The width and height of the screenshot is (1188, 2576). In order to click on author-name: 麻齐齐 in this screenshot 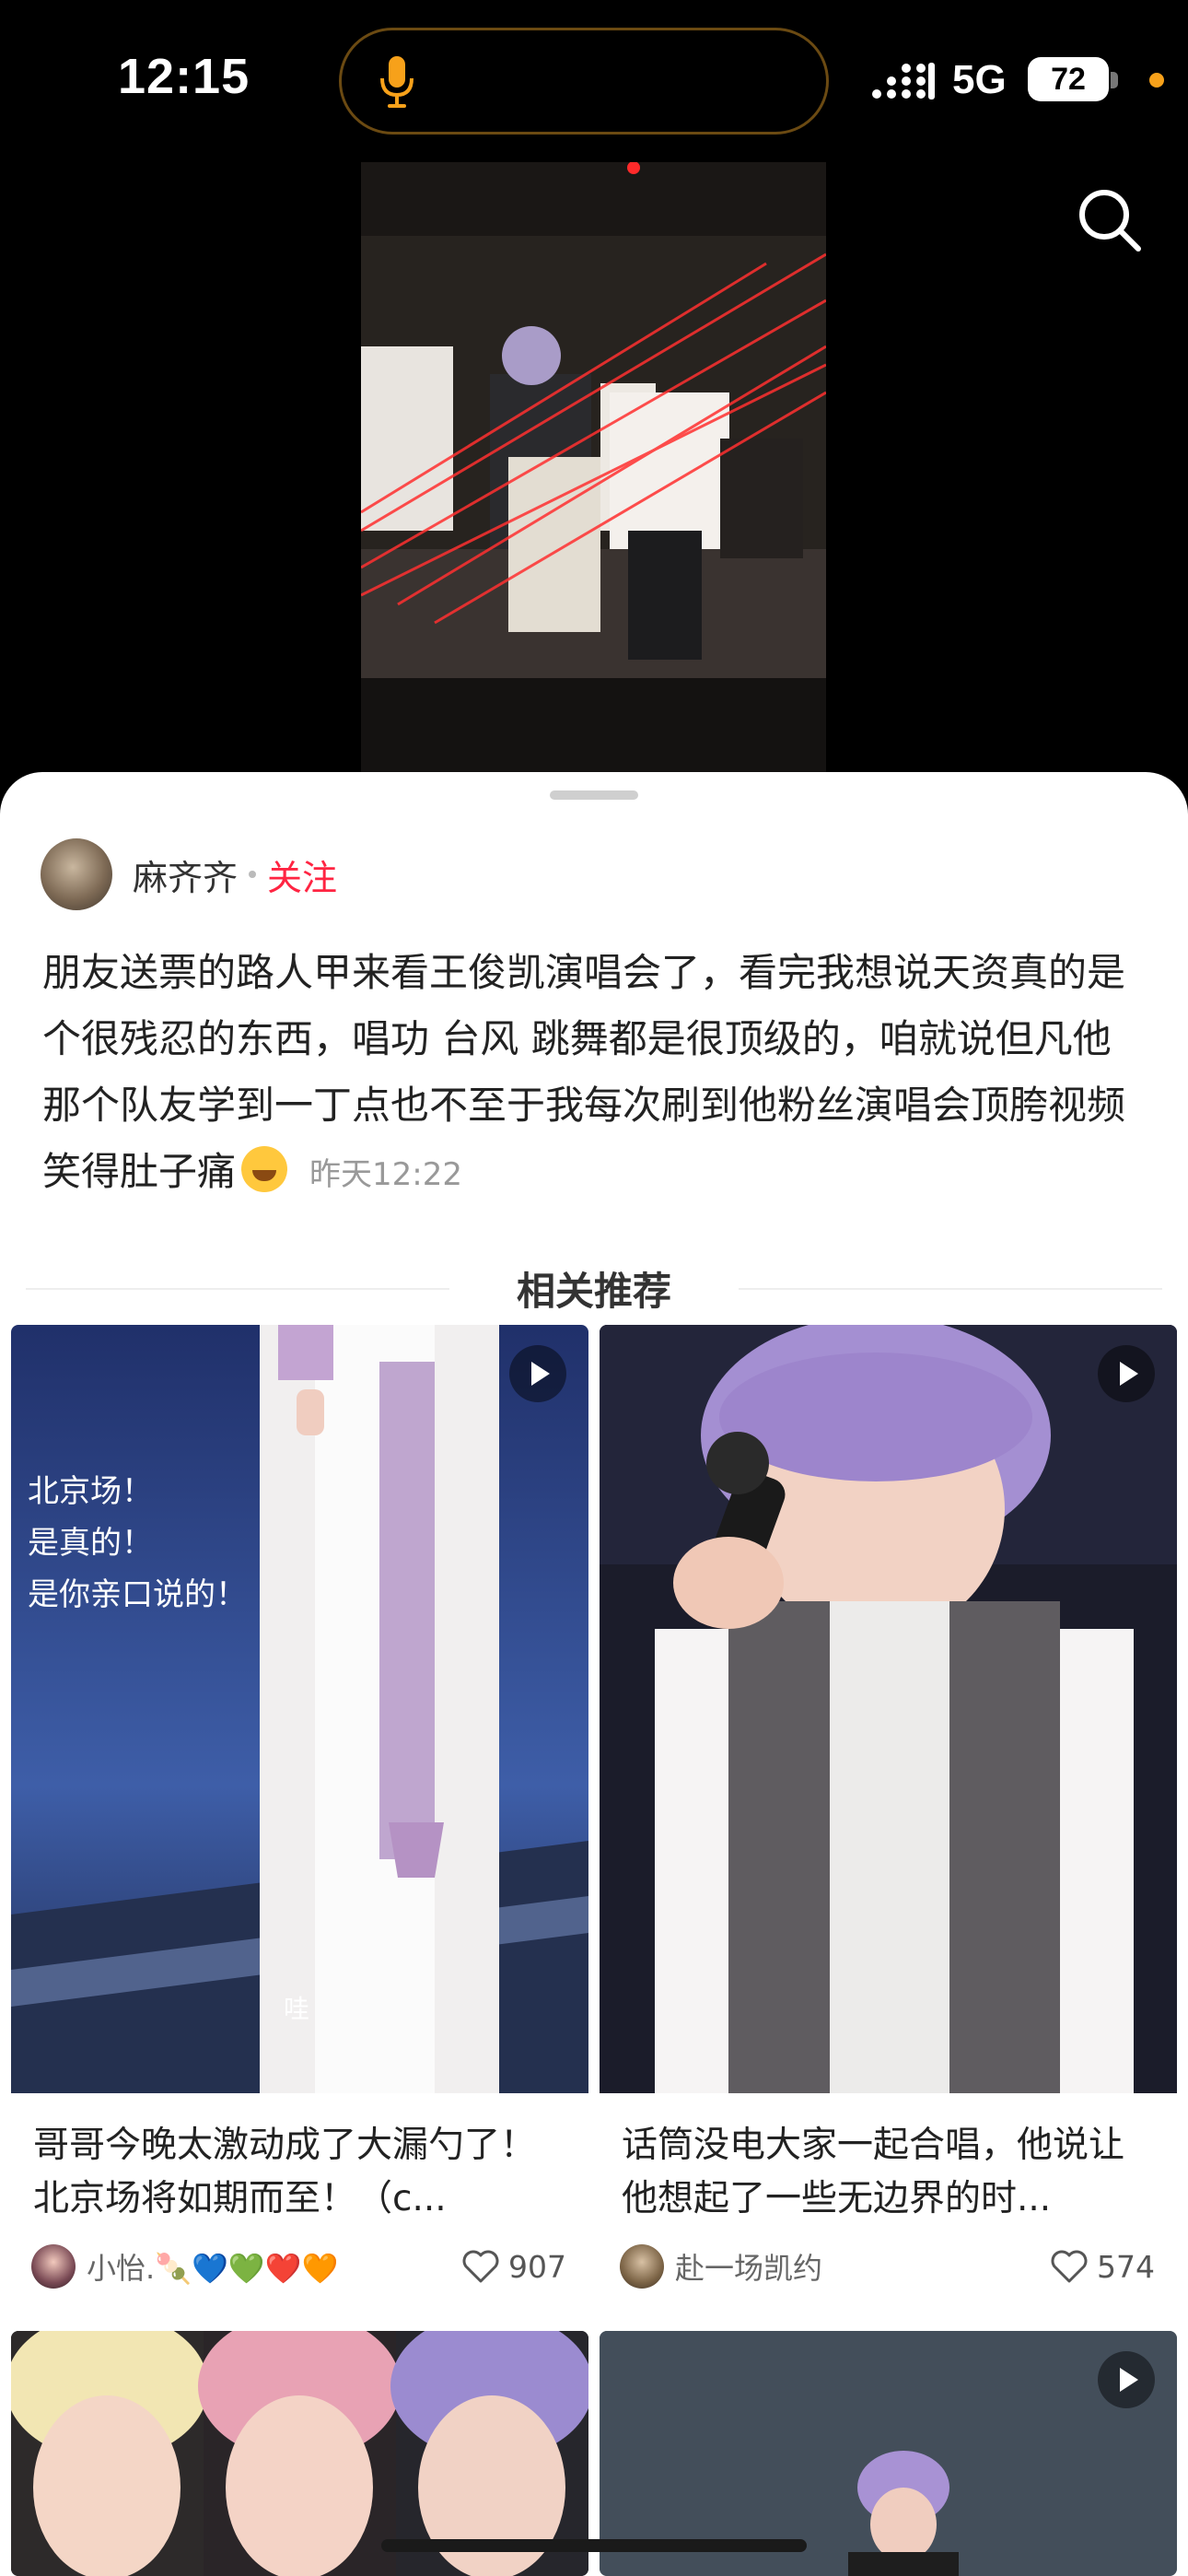, I will do `click(185, 874)`.